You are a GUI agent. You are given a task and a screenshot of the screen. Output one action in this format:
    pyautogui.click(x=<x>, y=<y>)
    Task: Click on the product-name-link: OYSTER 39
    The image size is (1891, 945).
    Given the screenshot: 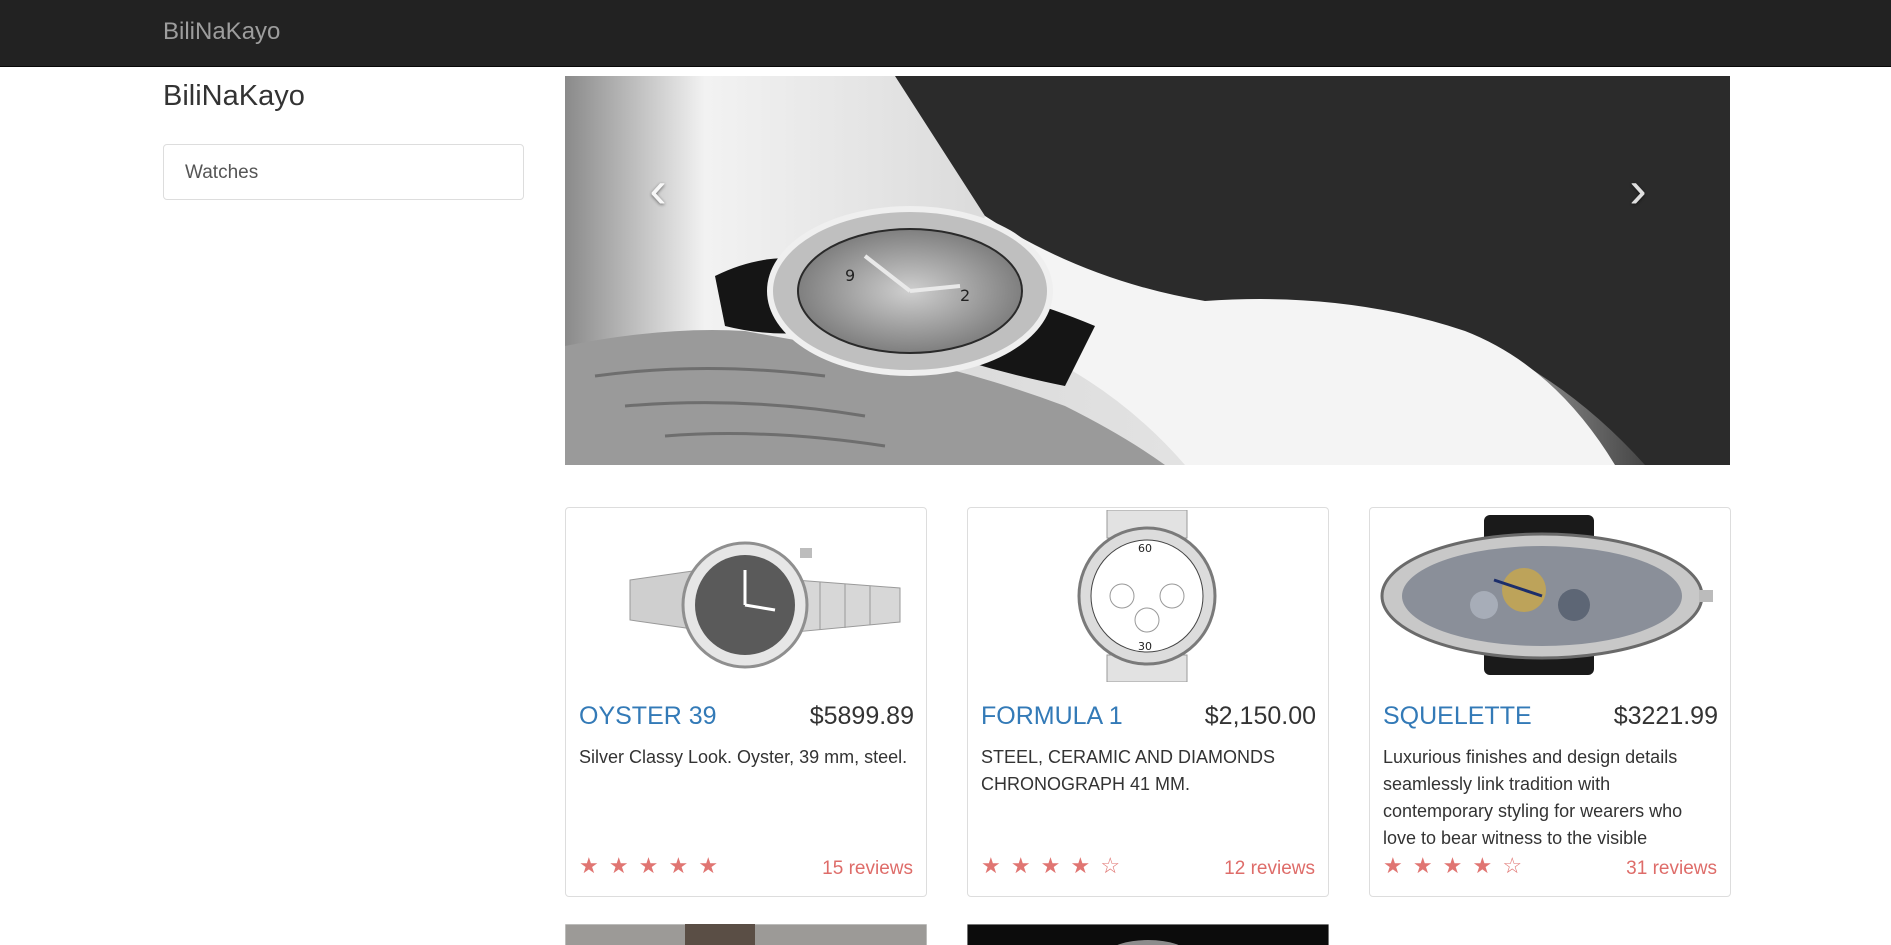 What is the action you would take?
    pyautogui.click(x=648, y=716)
    